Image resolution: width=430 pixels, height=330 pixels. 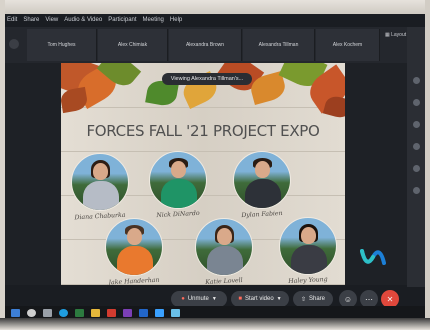 What do you see at coordinates (47, 312) in the screenshot?
I see `task-view-icon` at bounding box center [47, 312].